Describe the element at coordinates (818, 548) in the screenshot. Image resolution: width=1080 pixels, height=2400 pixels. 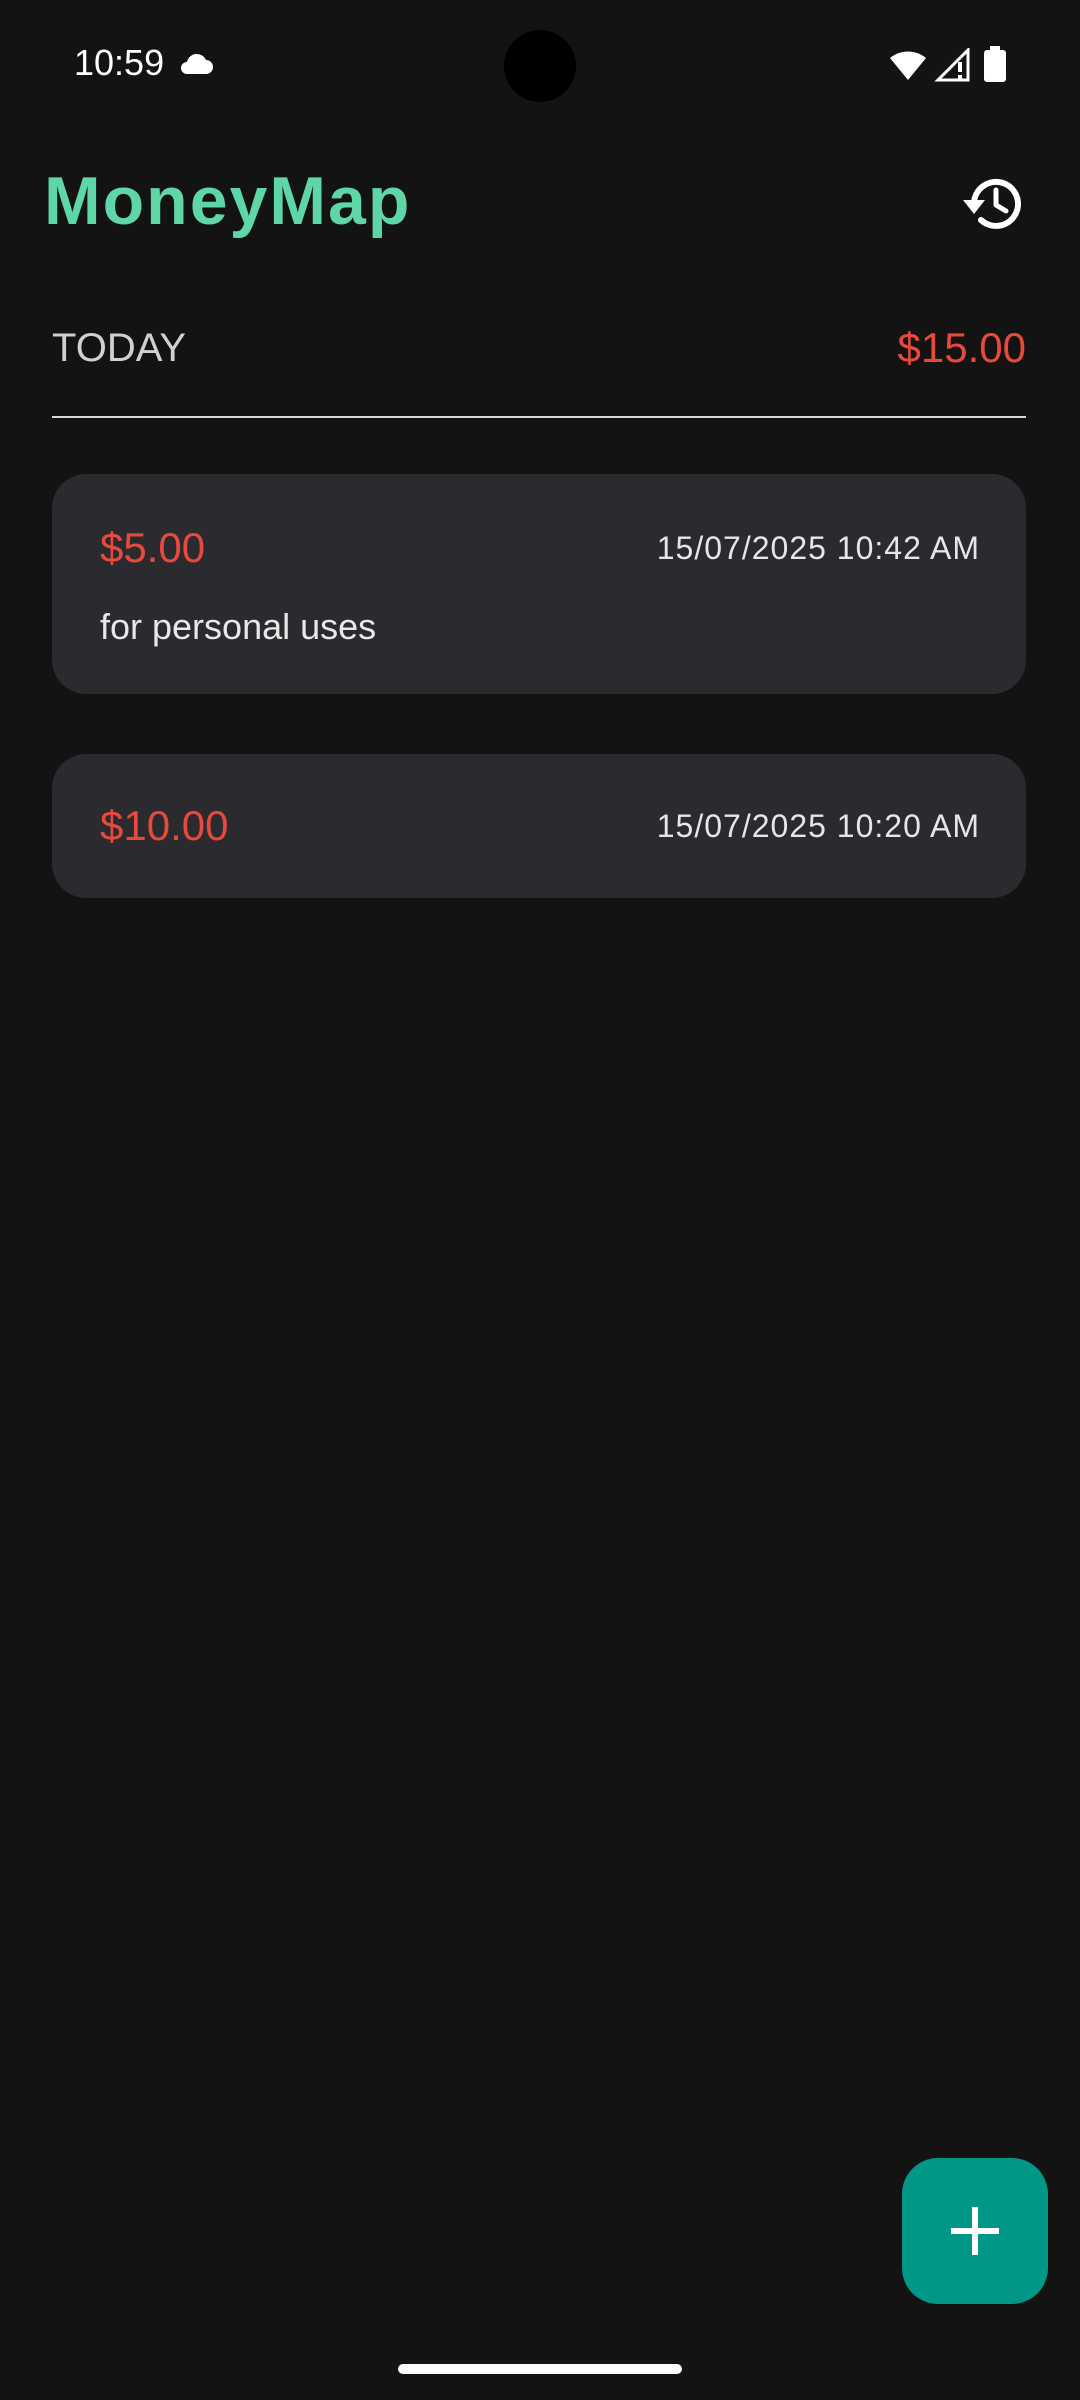
I see `transaction-datetime: 15/07/2025 10:42 AM` at that location.